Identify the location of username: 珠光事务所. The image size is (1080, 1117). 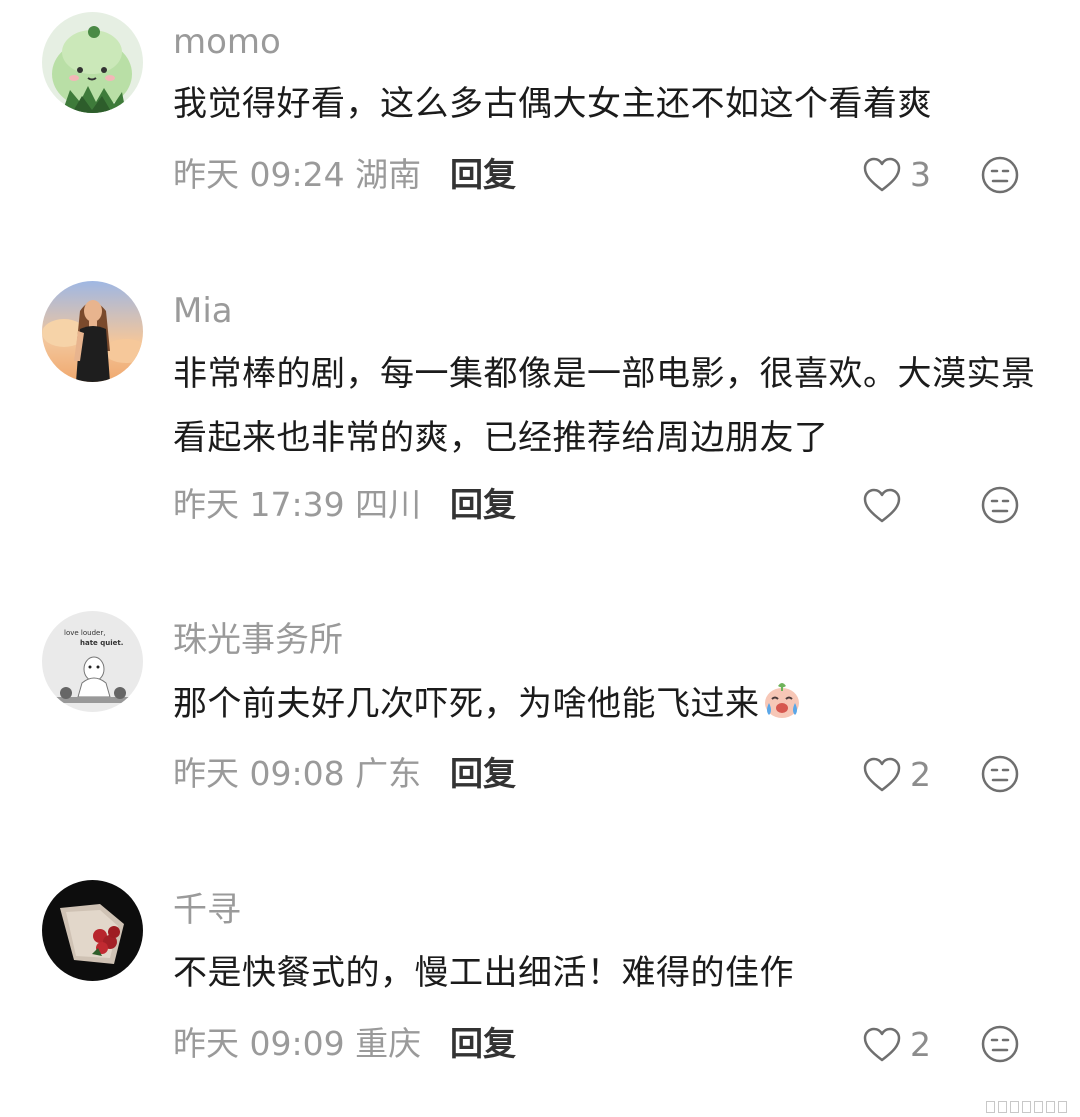
(258, 640).